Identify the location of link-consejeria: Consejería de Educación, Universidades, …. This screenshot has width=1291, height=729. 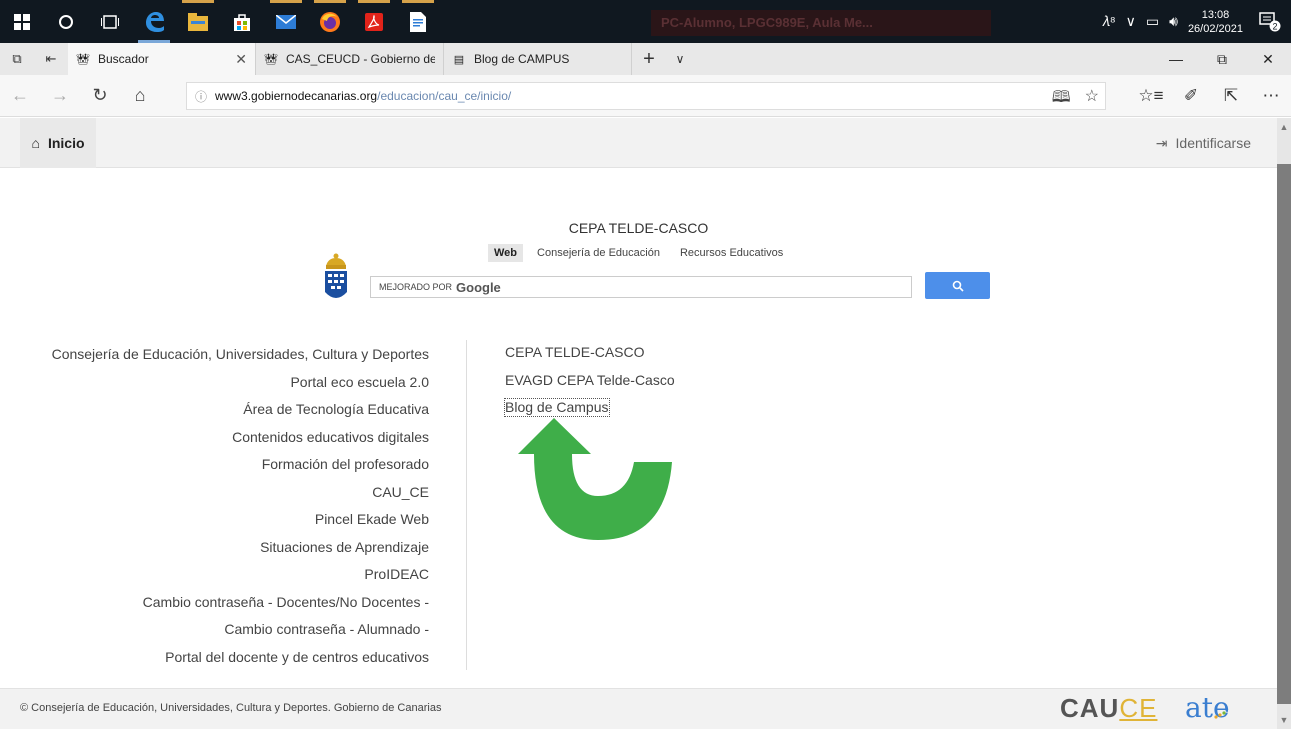
(240, 355).